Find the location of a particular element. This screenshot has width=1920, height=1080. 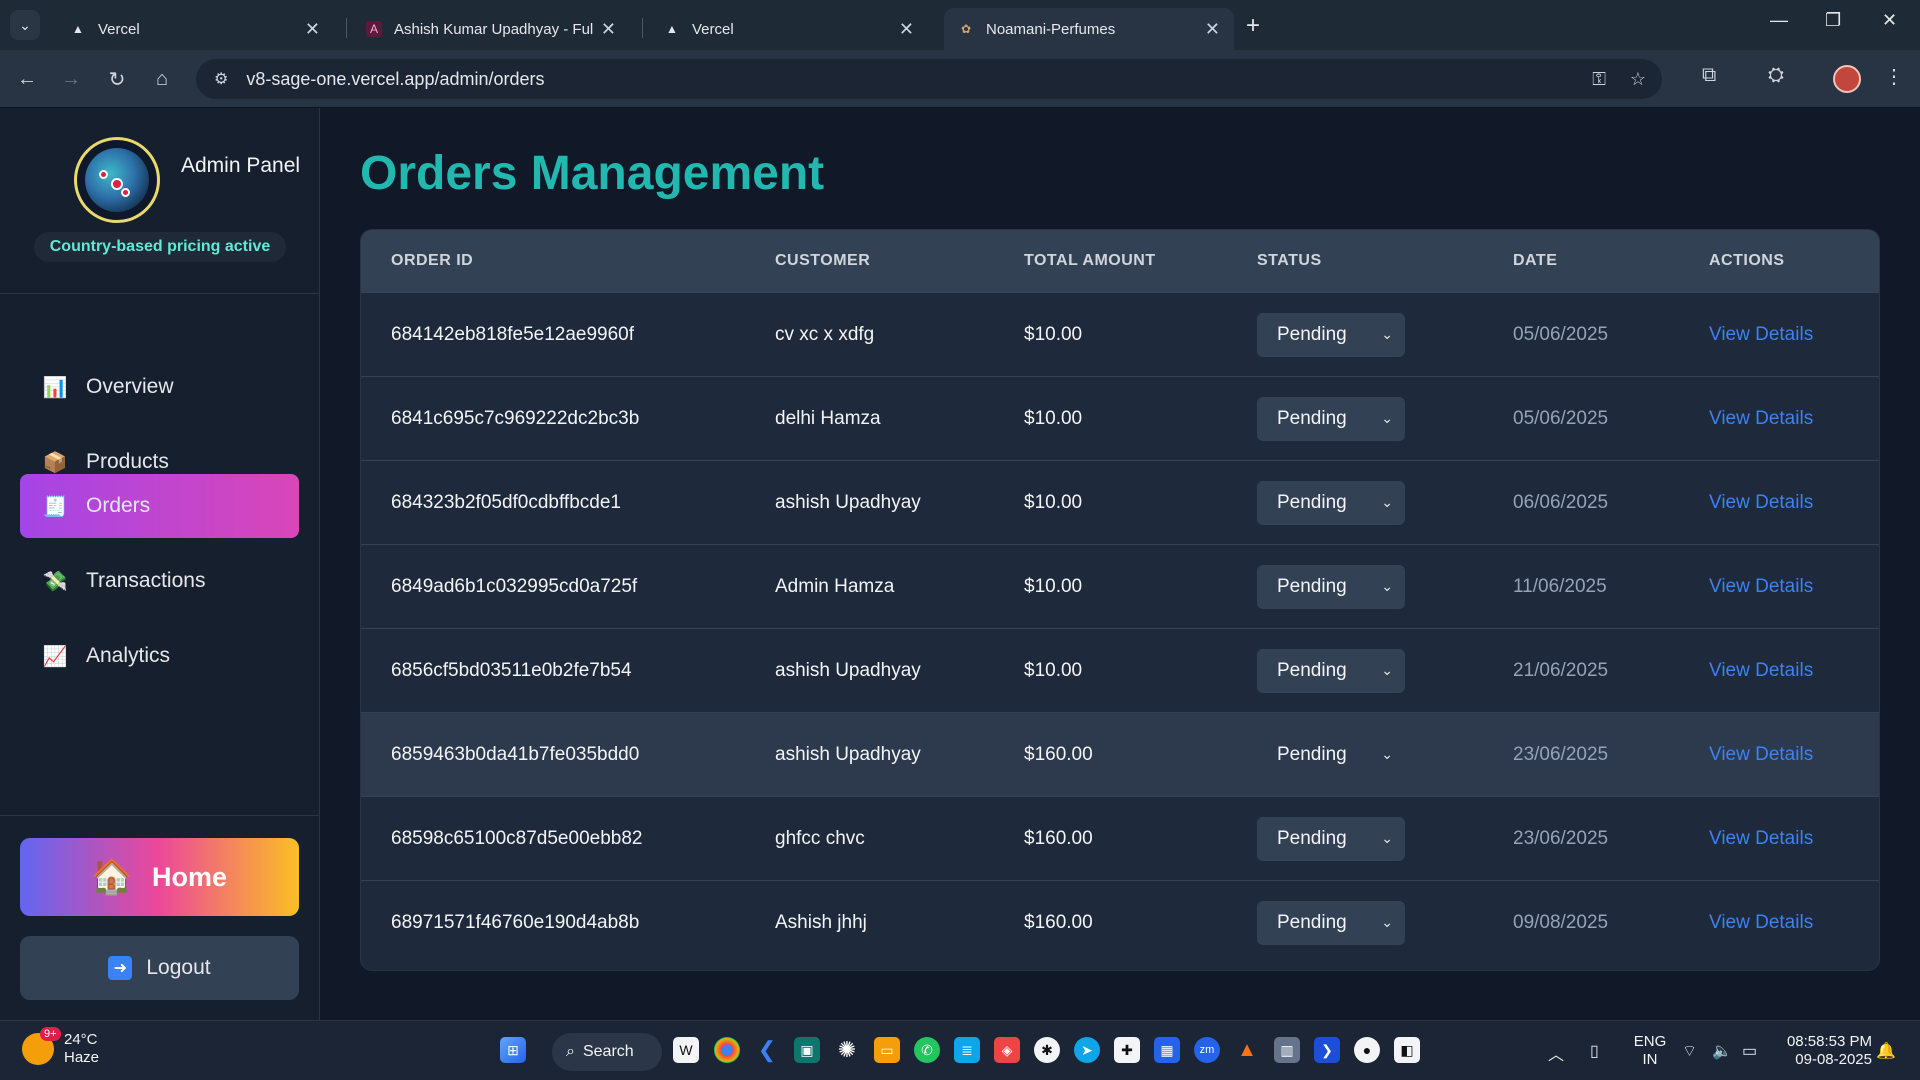

password-key-icon: ⚿ is located at coordinates (1599, 79).